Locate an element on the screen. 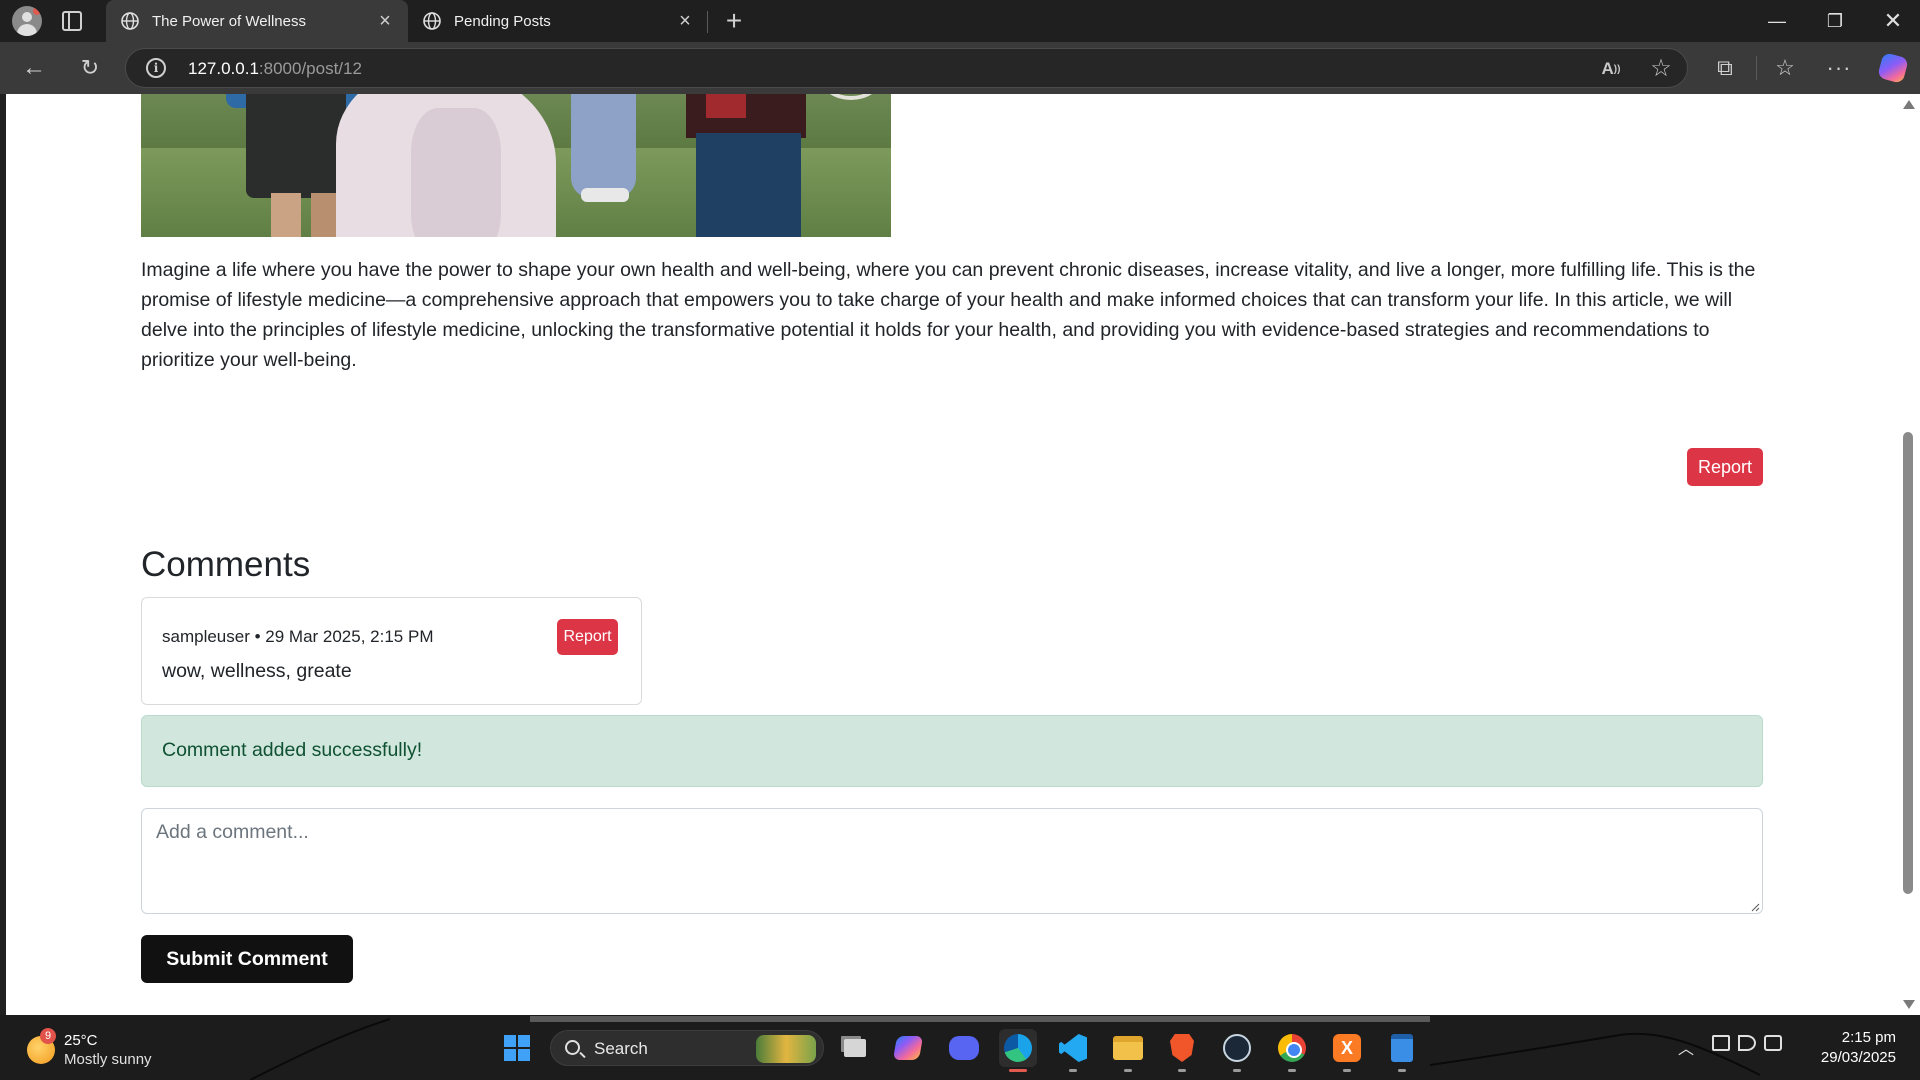  url-host: 127.0.0.1 is located at coordinates (223, 68).